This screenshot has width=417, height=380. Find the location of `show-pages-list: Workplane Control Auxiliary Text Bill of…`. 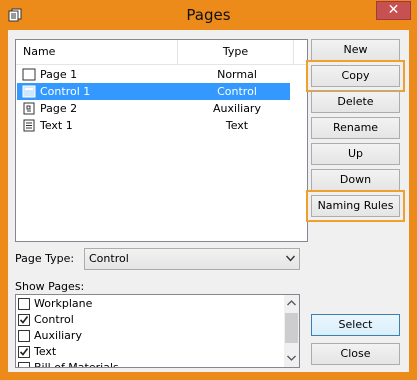

show-pages-list: Workplane Control Auxiliary Text Bill of… is located at coordinates (157, 331).